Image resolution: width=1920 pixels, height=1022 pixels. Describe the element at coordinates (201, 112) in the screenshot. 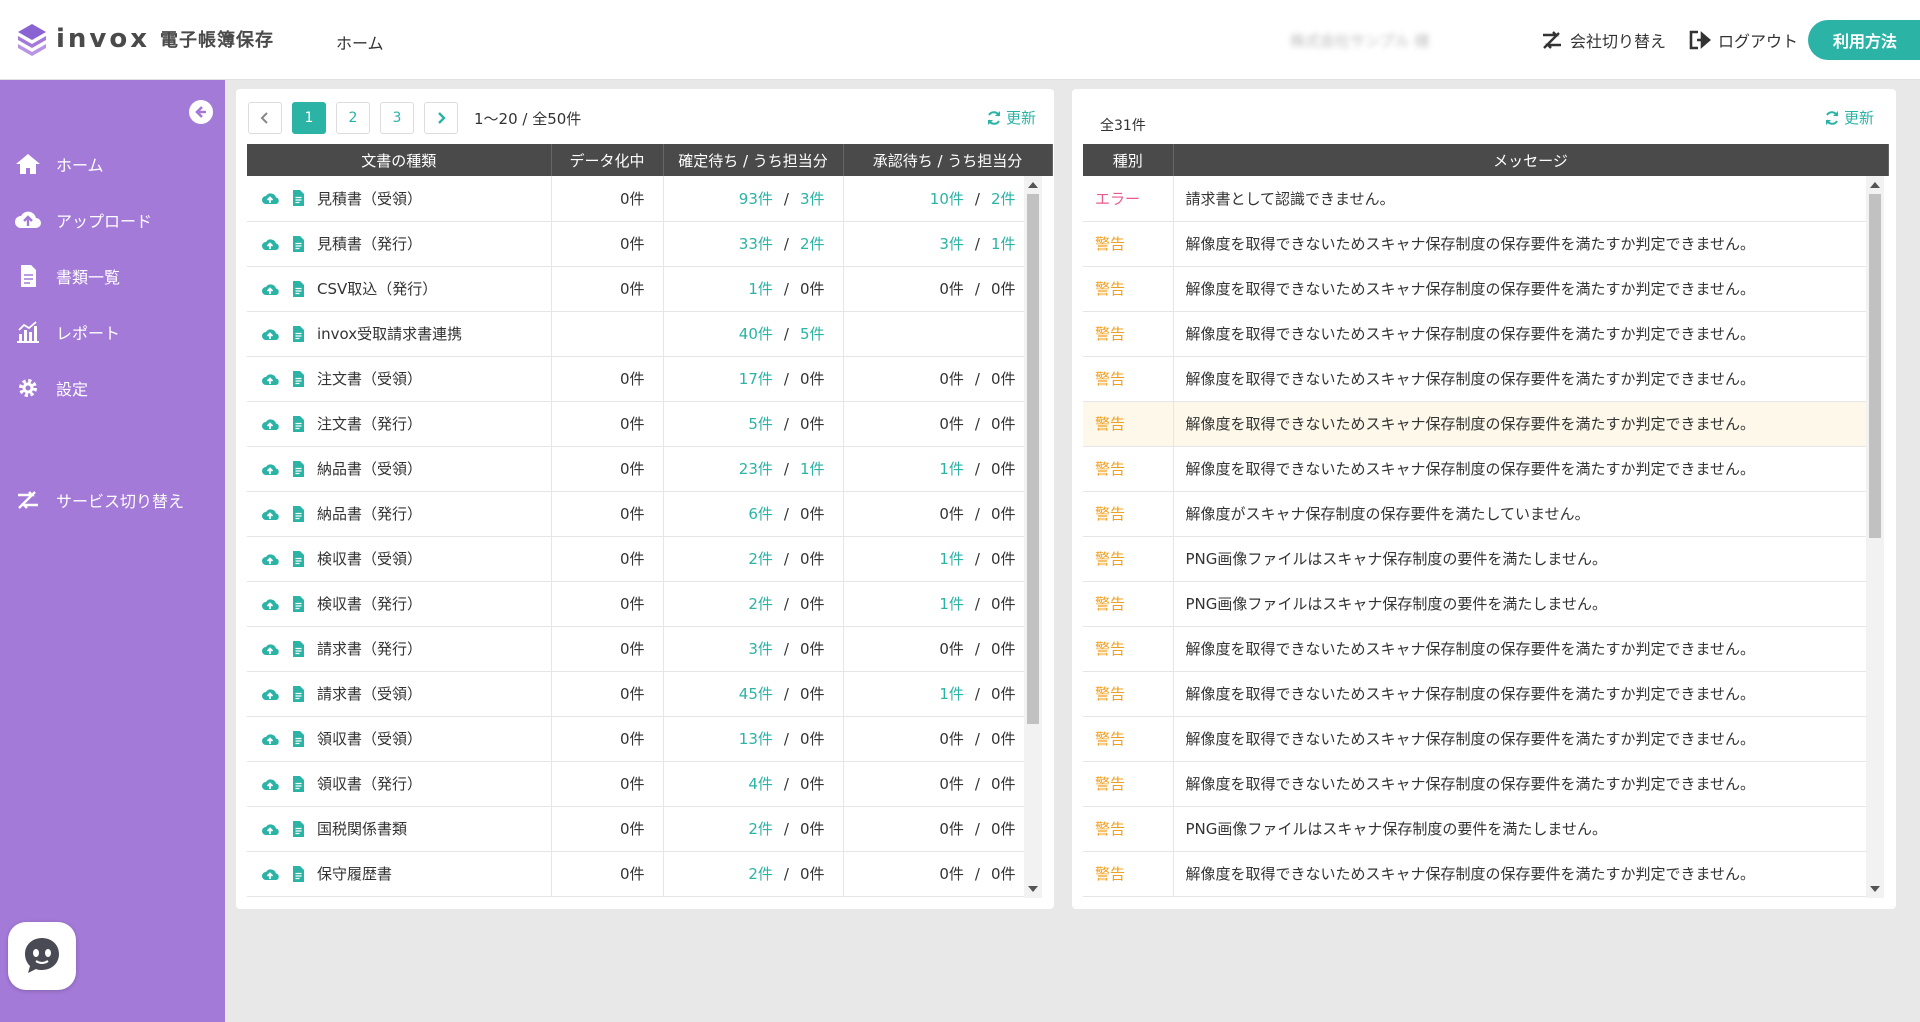

I see `sidebar-collapse-button` at that location.